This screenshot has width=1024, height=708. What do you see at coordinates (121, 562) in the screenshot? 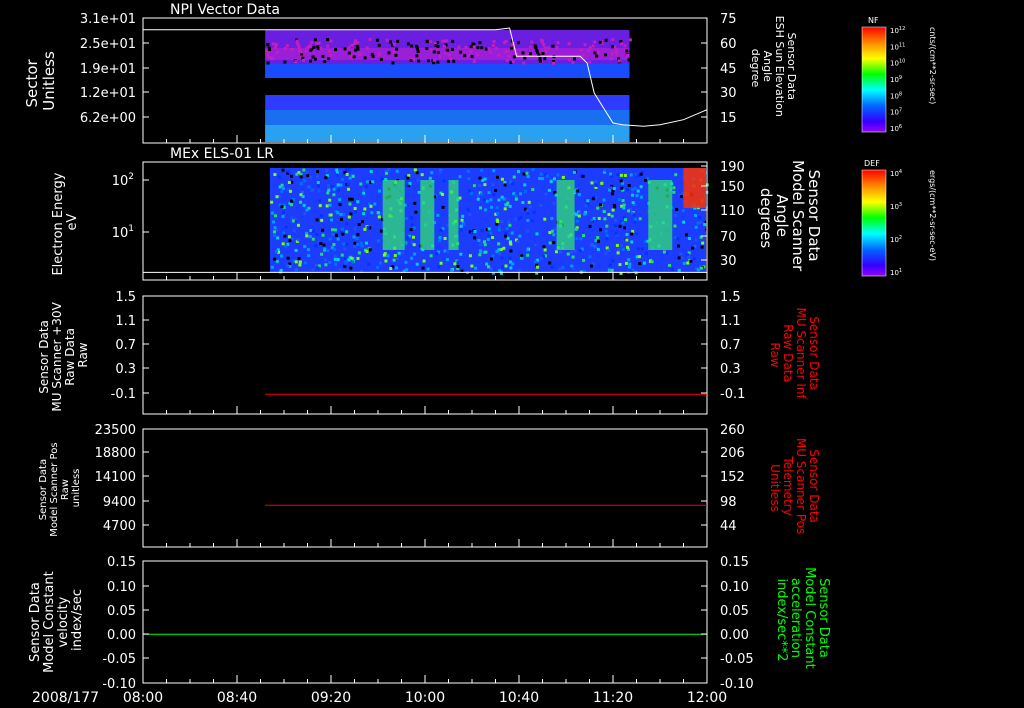
I see `panel5-left-tick-label: 0.15` at bounding box center [121, 562].